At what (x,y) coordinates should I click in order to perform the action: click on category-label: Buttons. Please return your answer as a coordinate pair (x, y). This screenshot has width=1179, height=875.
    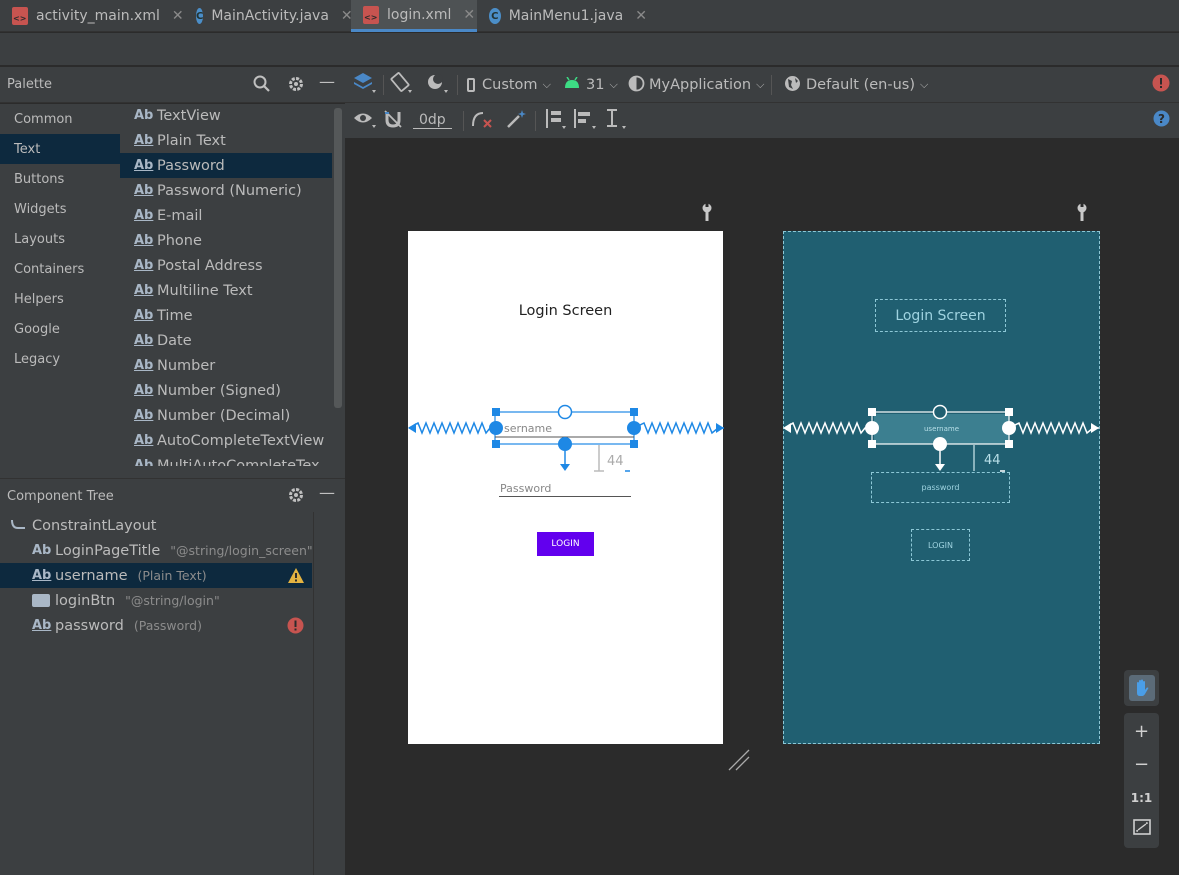
    Looking at the image, I should click on (39, 179).